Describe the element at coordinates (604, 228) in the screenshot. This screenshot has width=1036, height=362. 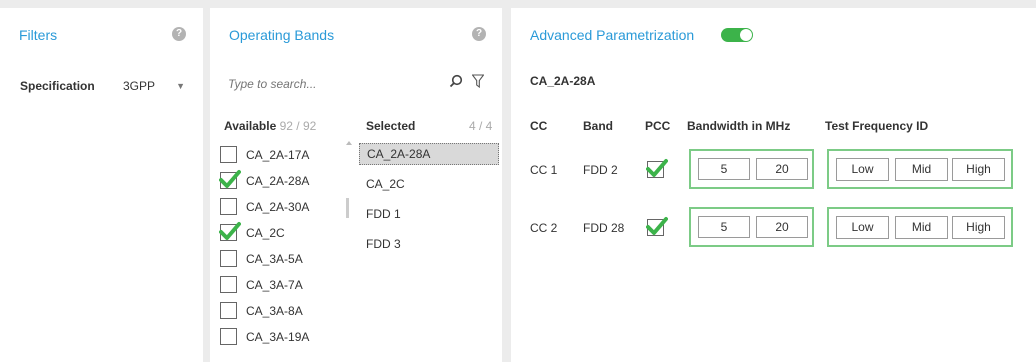
I see `band-label: FDD 28` at that location.